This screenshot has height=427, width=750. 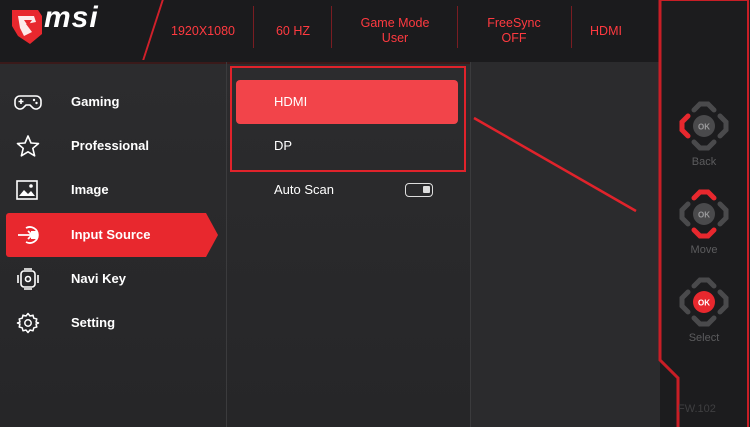 What do you see at coordinates (704, 250) in the screenshot?
I see `key-label-move: Move` at bounding box center [704, 250].